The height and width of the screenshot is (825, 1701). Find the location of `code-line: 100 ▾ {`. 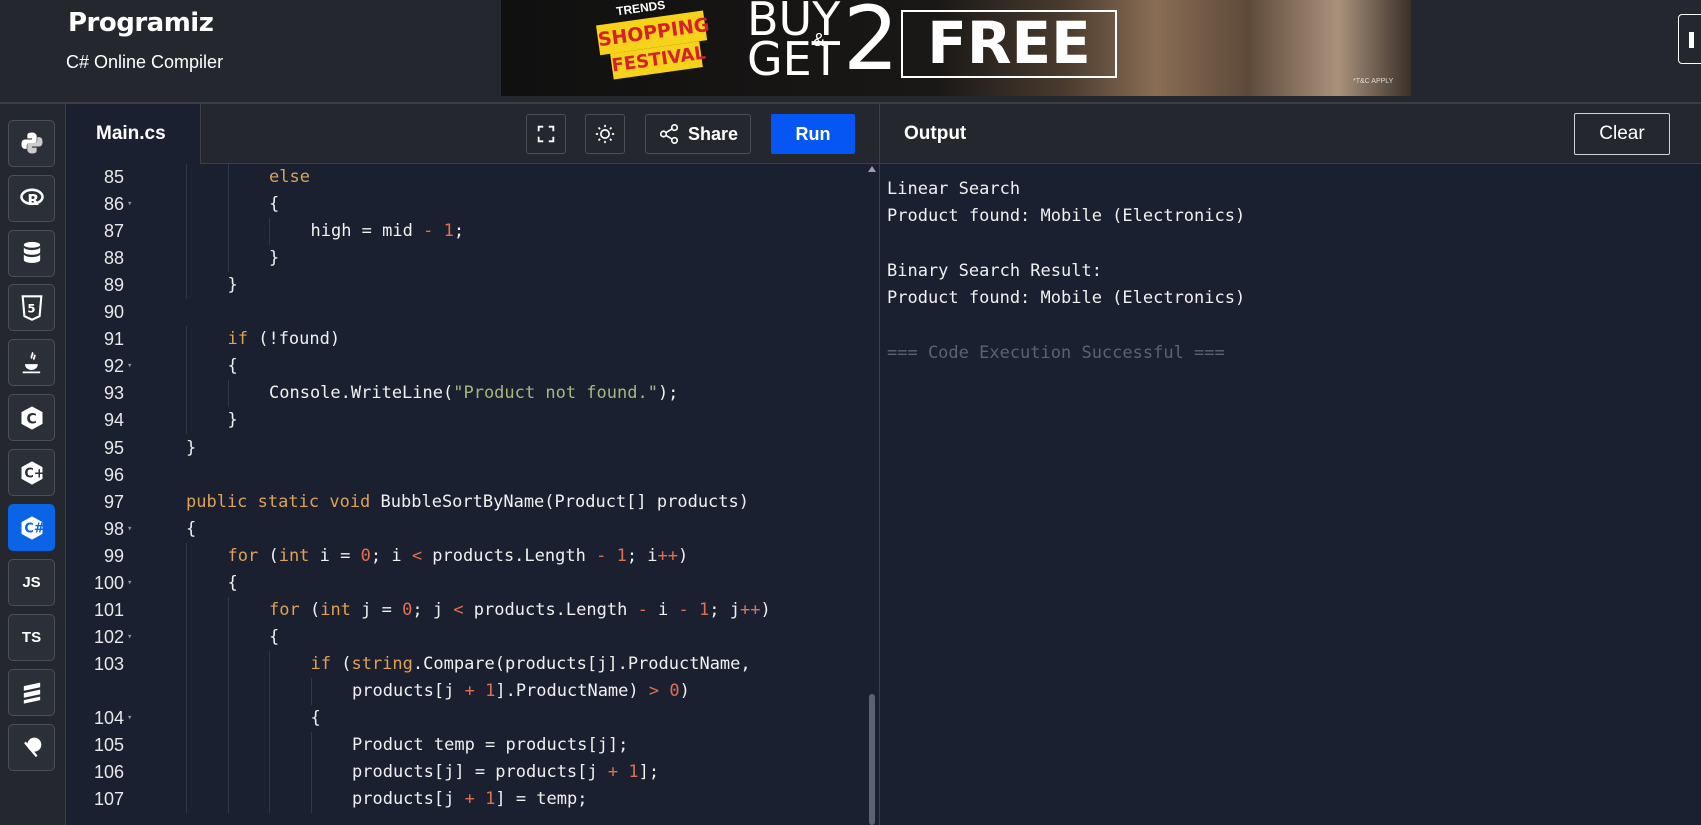

code-line: 100 ▾ { is located at coordinates (466, 583).